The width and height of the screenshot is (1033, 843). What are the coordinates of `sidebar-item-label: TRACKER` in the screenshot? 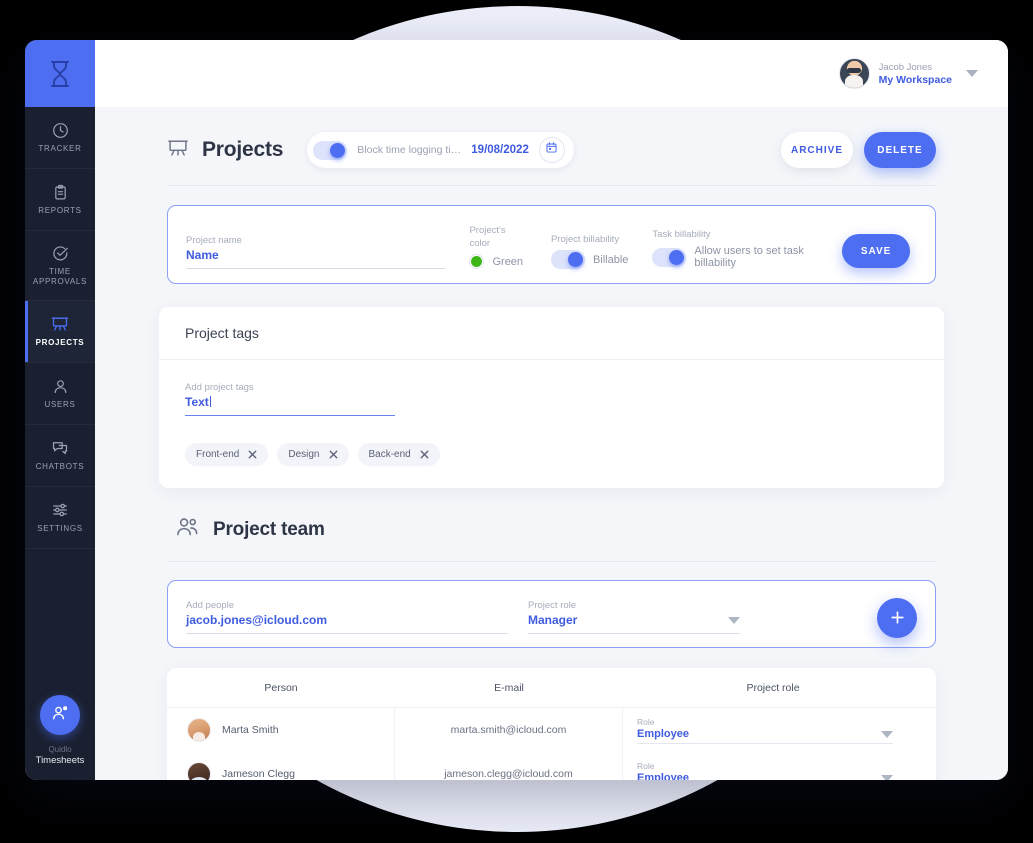 It's located at (60, 148).